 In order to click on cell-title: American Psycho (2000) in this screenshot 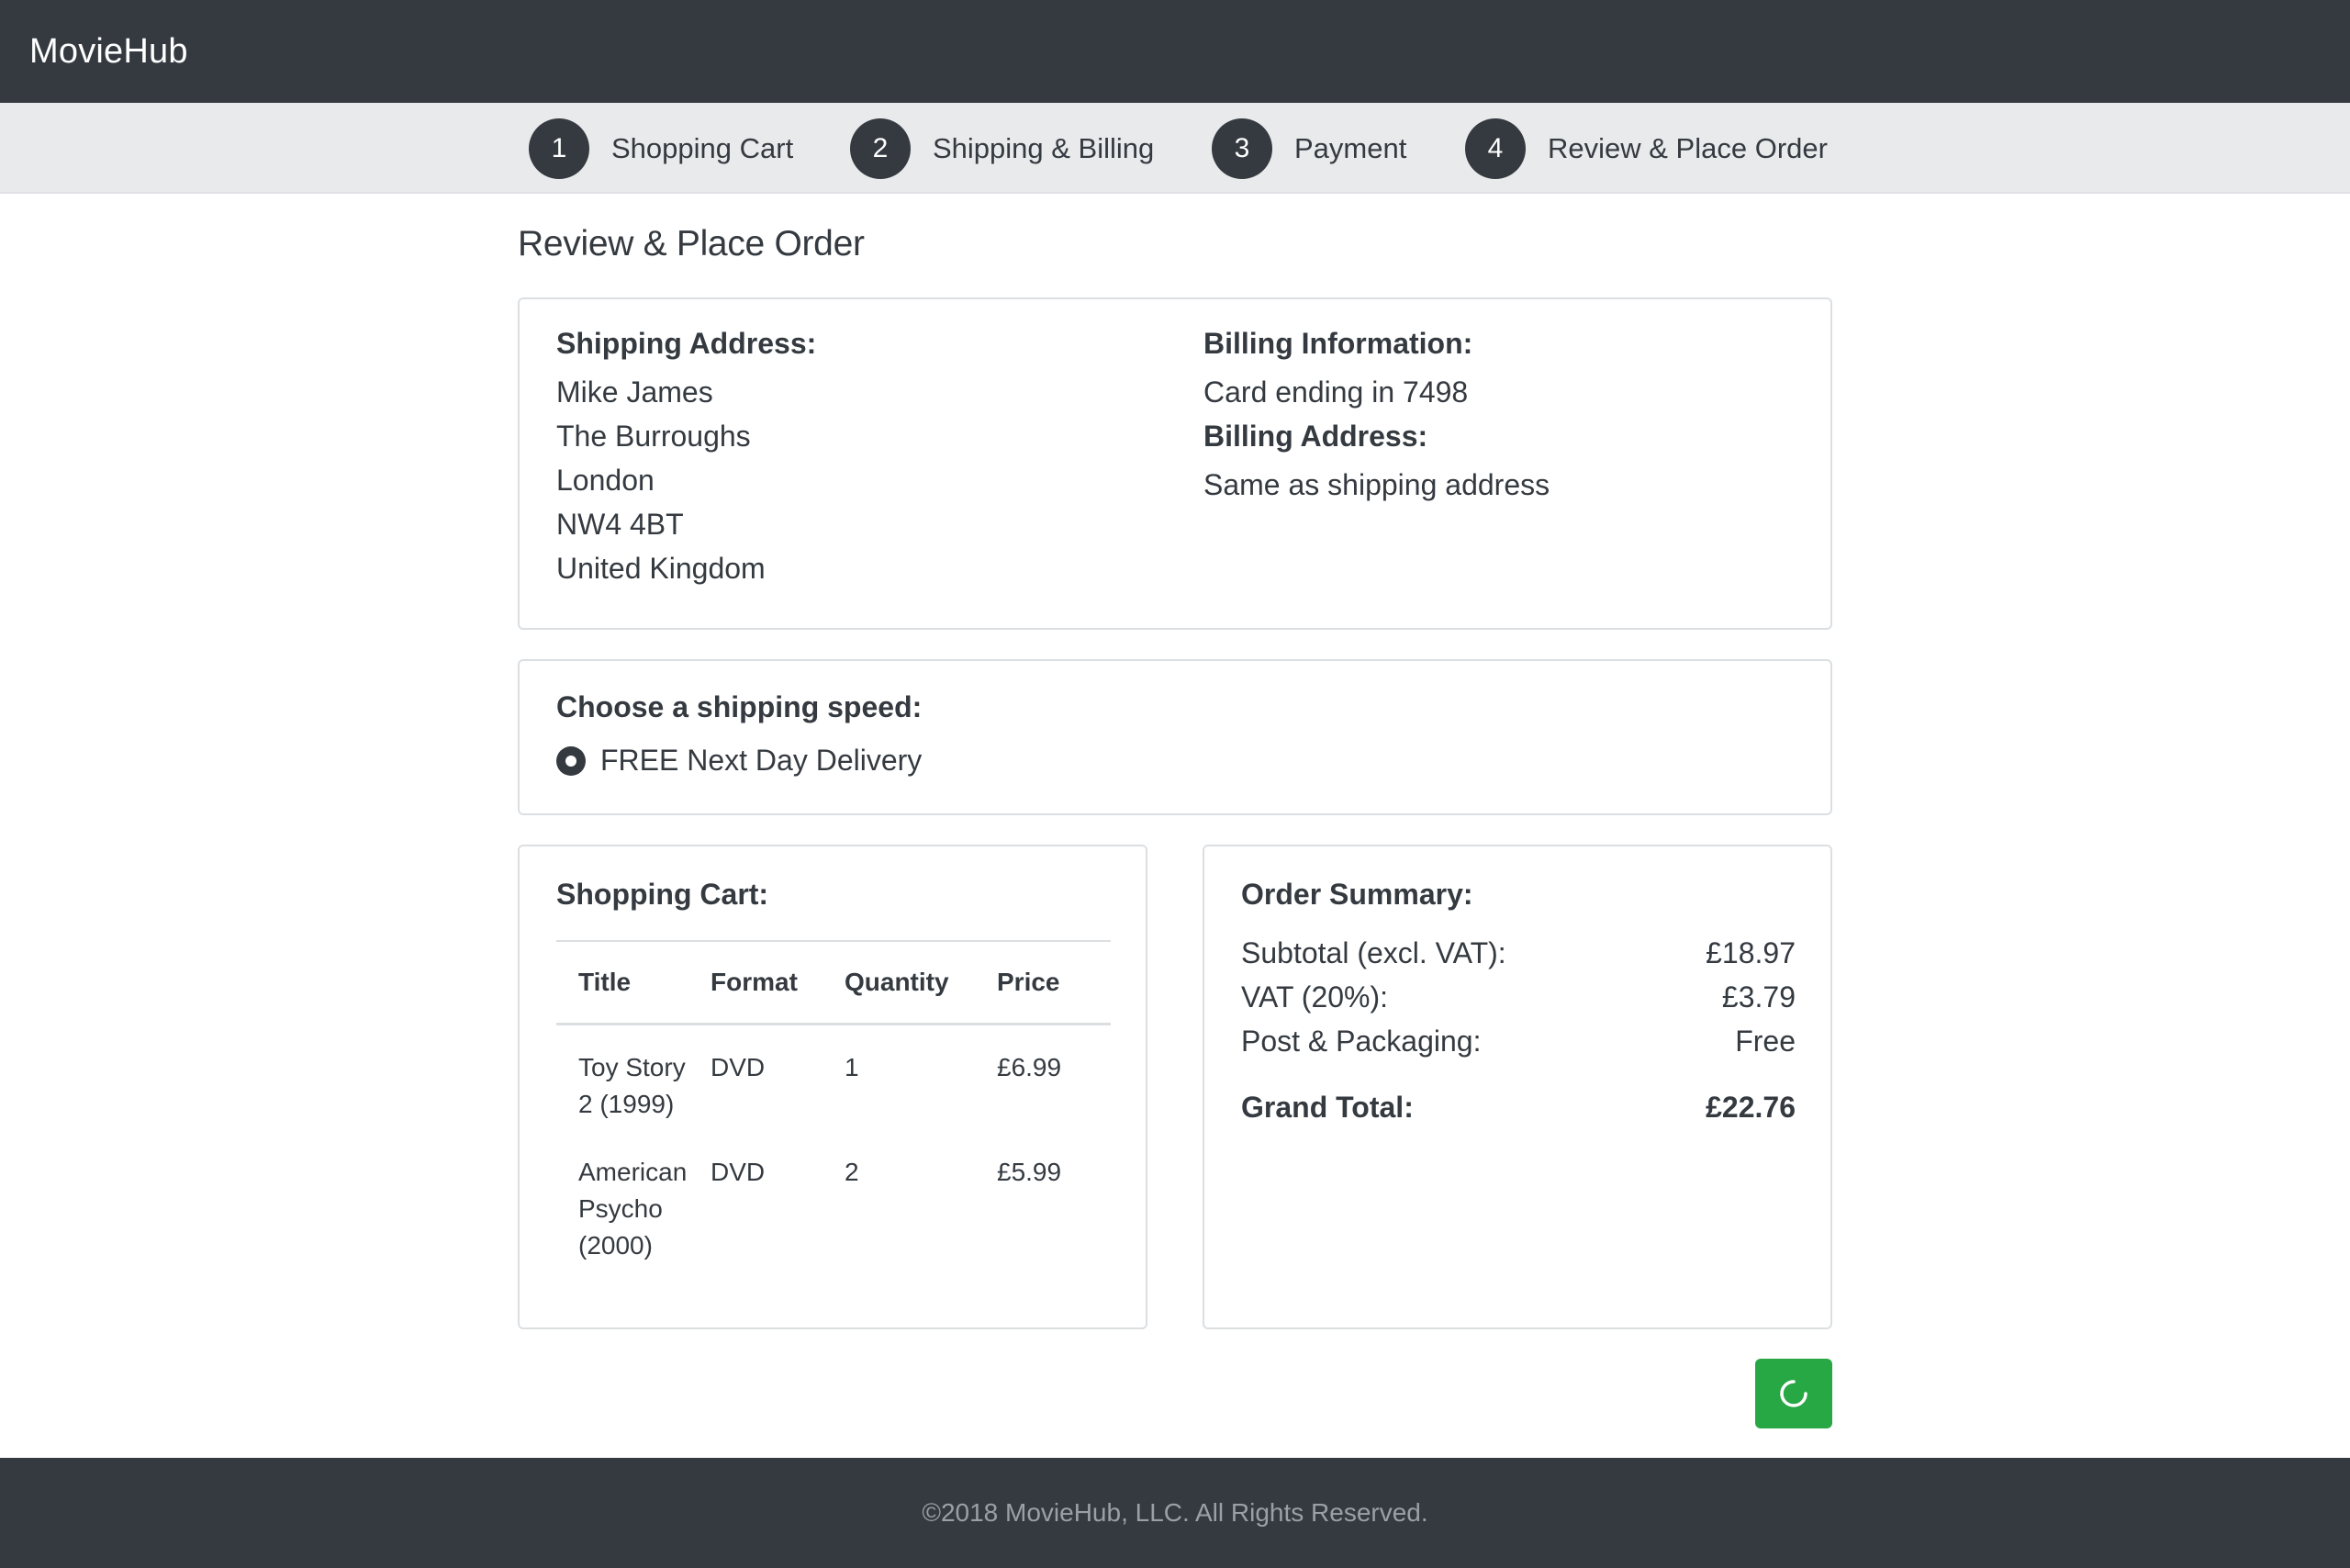, I will do `click(633, 1213)`.